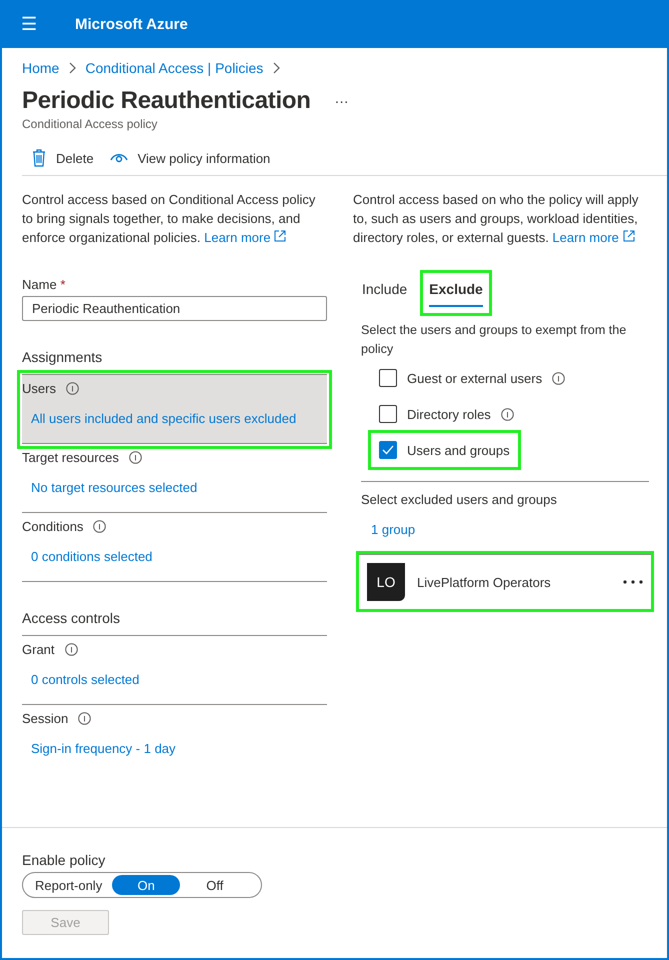 The image size is (669, 960). I want to click on required-mark: *, so click(63, 284).